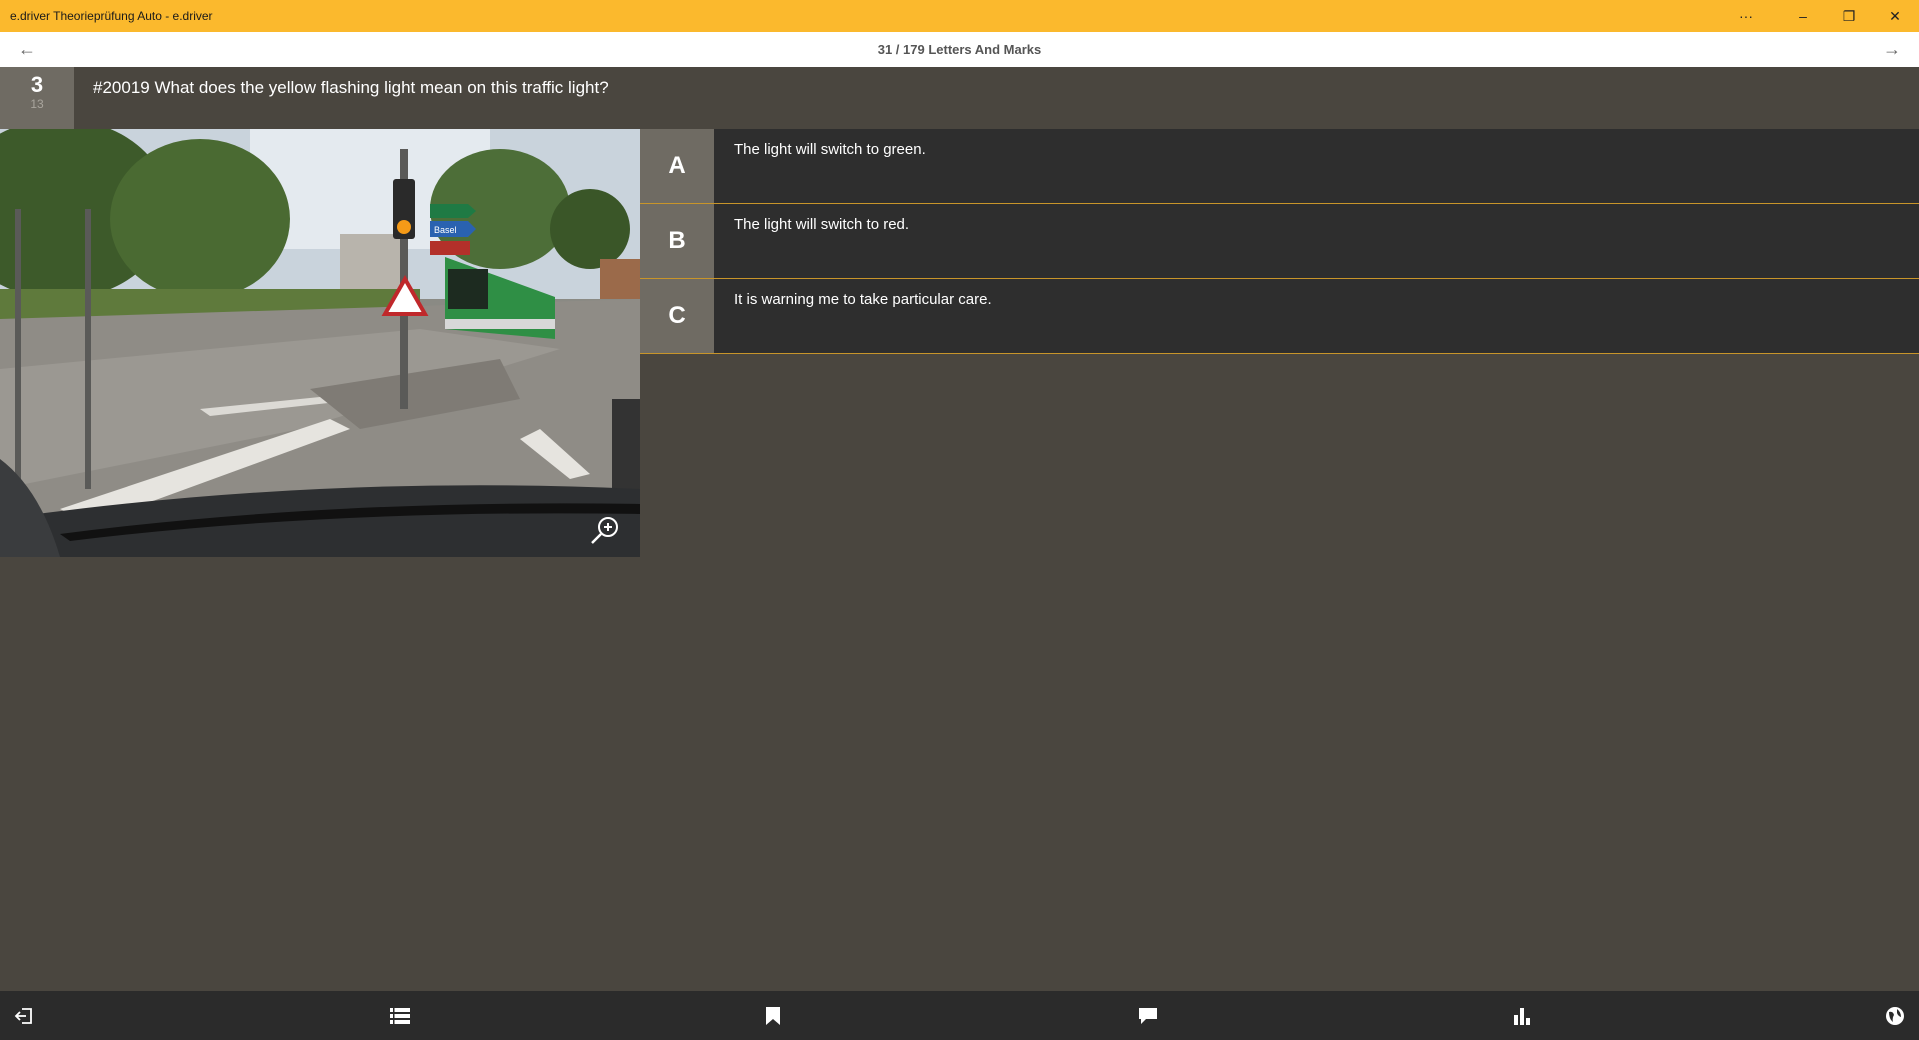 The height and width of the screenshot is (1040, 1919). I want to click on statistics-button, so click(1522, 1015).